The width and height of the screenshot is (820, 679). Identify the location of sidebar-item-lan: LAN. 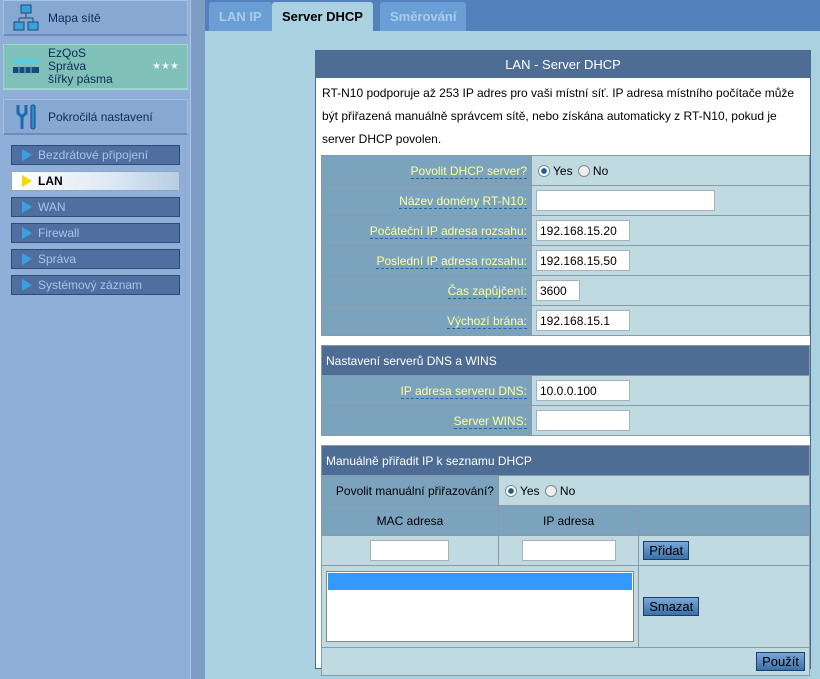
(95, 181).